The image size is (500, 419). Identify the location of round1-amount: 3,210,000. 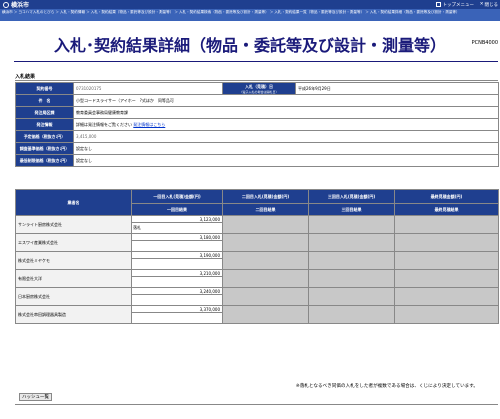
(177, 273).